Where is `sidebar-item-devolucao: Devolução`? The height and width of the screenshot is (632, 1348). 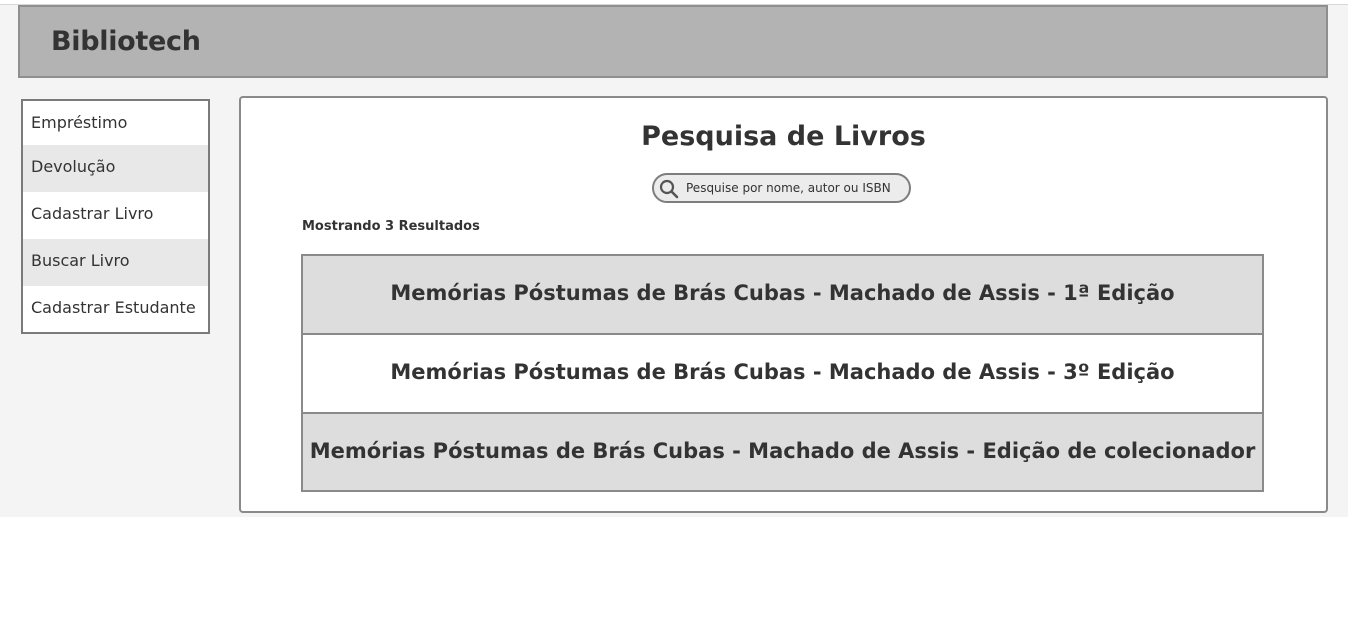 sidebar-item-devolucao: Devolução is located at coordinates (115, 168).